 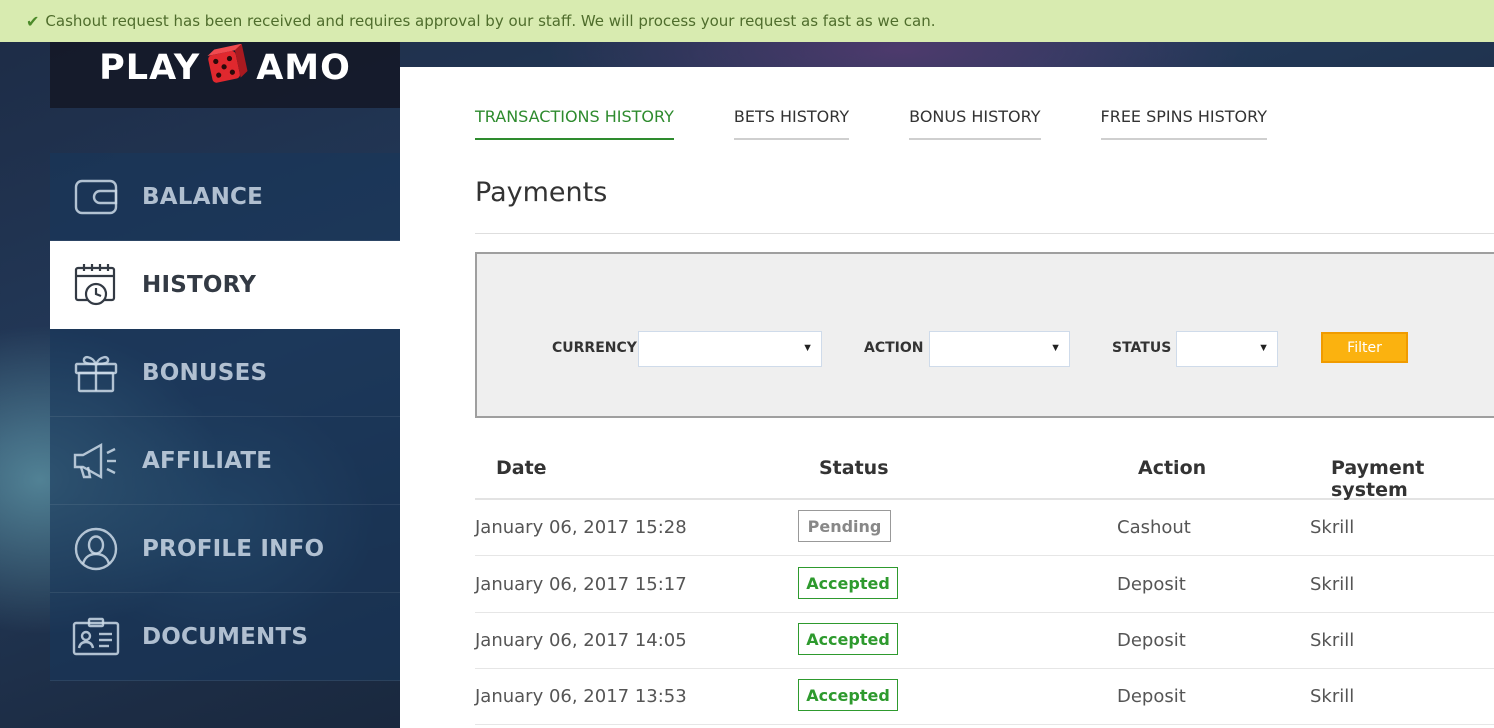 I want to click on sidebar-item-affiliate: AFFILIATE, so click(x=225, y=461).